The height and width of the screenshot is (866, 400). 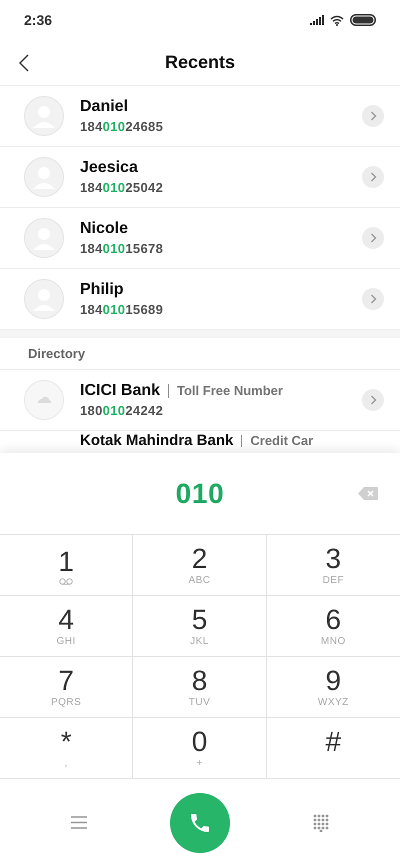 I want to click on key-letters: GHI, so click(x=66, y=642).